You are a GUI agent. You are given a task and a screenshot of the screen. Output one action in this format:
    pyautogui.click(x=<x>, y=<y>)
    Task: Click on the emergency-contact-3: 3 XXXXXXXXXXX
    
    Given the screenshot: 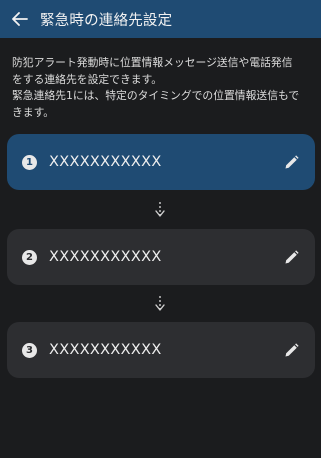 What is the action you would take?
    pyautogui.click(x=161, y=350)
    